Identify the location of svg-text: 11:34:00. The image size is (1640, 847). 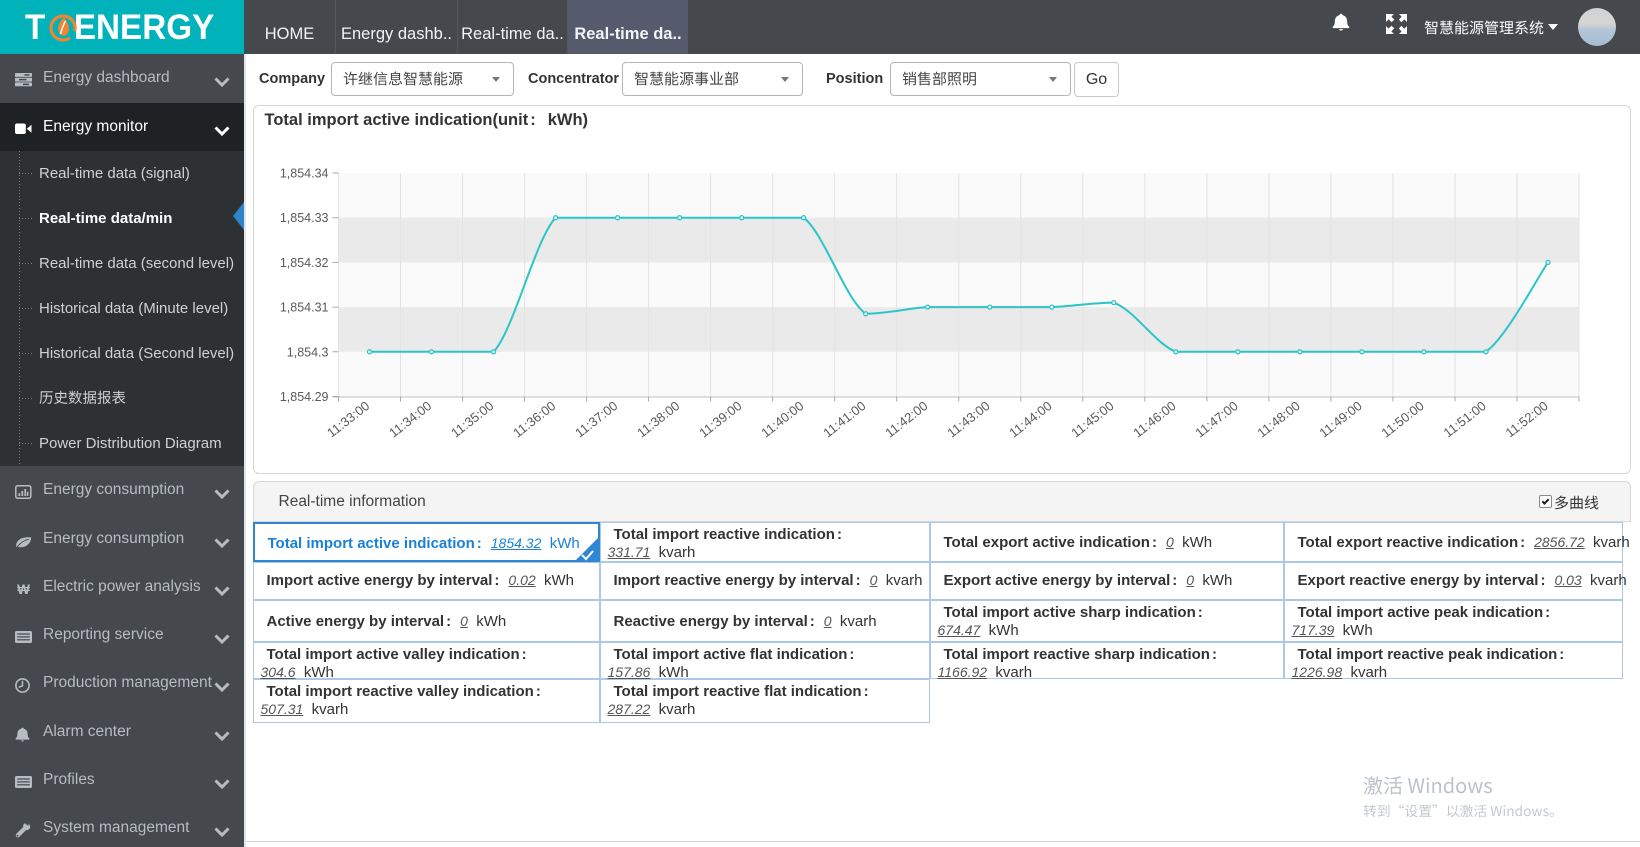
(409, 419).